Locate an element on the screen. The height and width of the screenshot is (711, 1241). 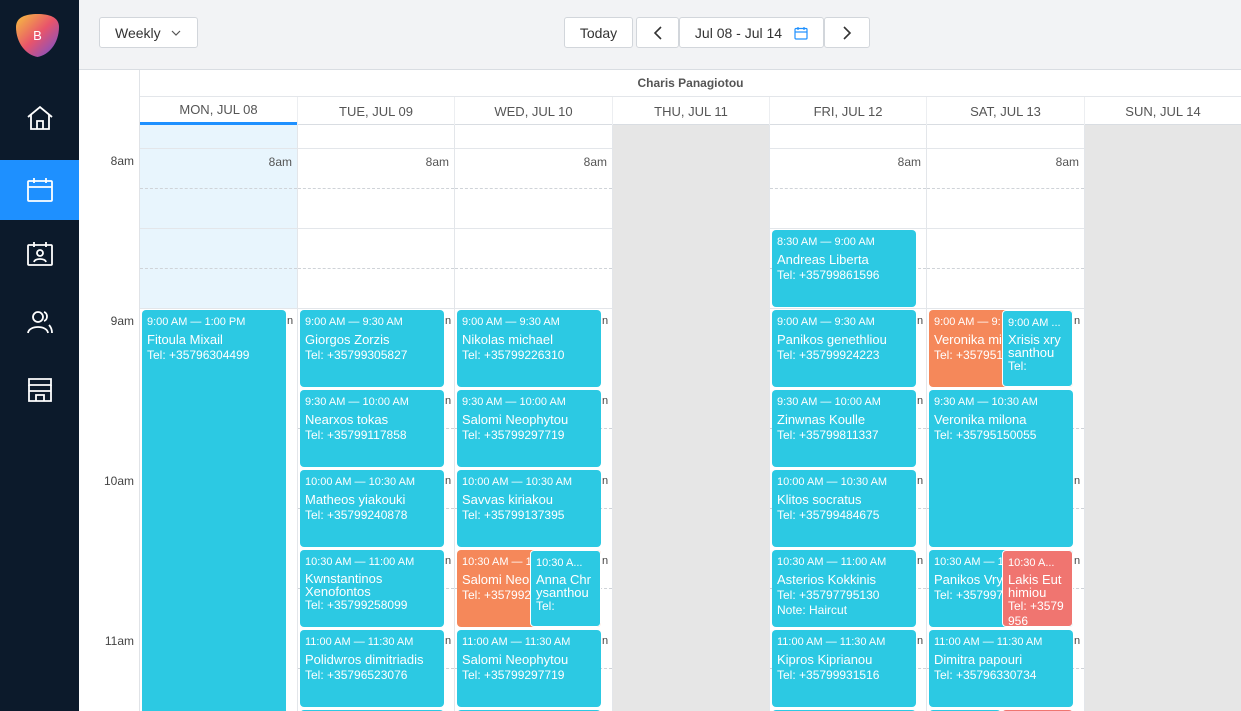
hour-label: 10am is located at coordinates (118, 481).